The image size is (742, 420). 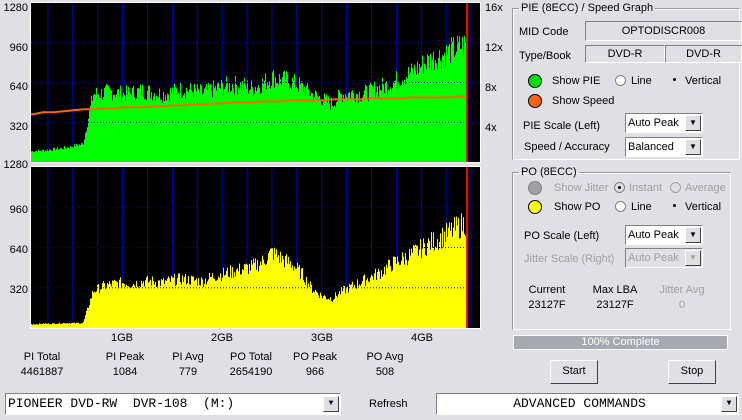 I want to click on speed-accuracy-label: Speed / Accuracy, so click(x=567, y=147).